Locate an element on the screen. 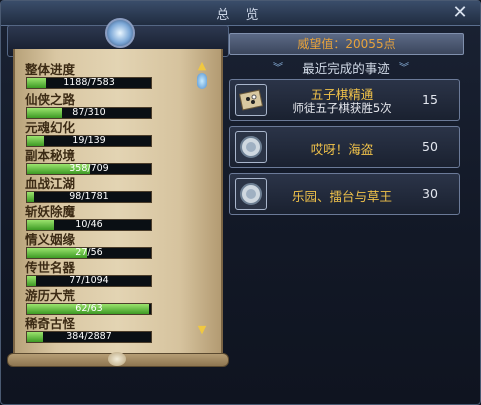  scroll-knob-icon is located at coordinates (117, 359).